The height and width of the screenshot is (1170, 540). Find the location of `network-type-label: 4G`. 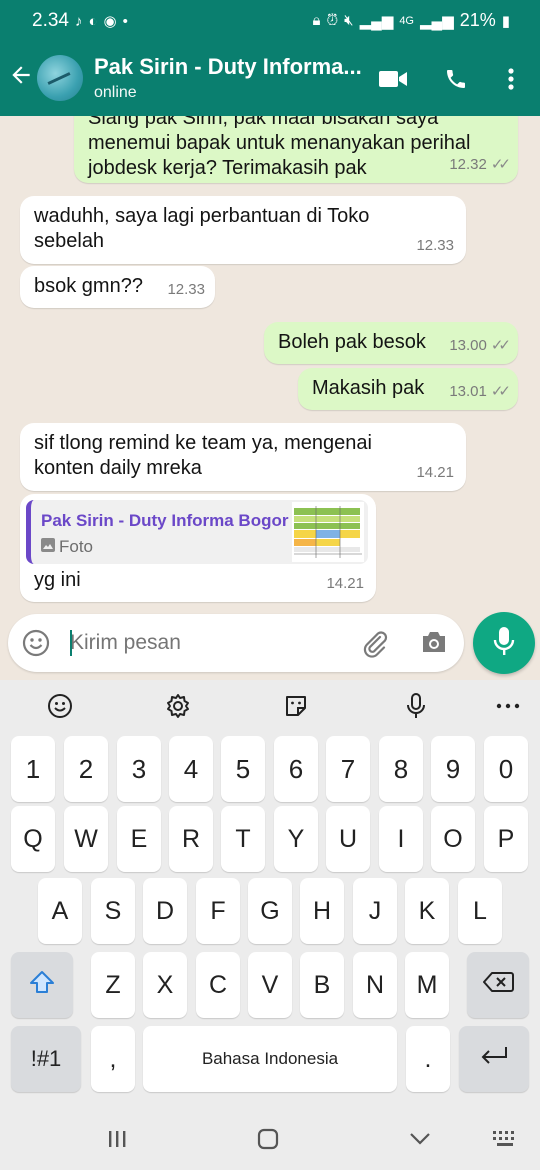

network-type-label: 4G is located at coordinates (406, 20).